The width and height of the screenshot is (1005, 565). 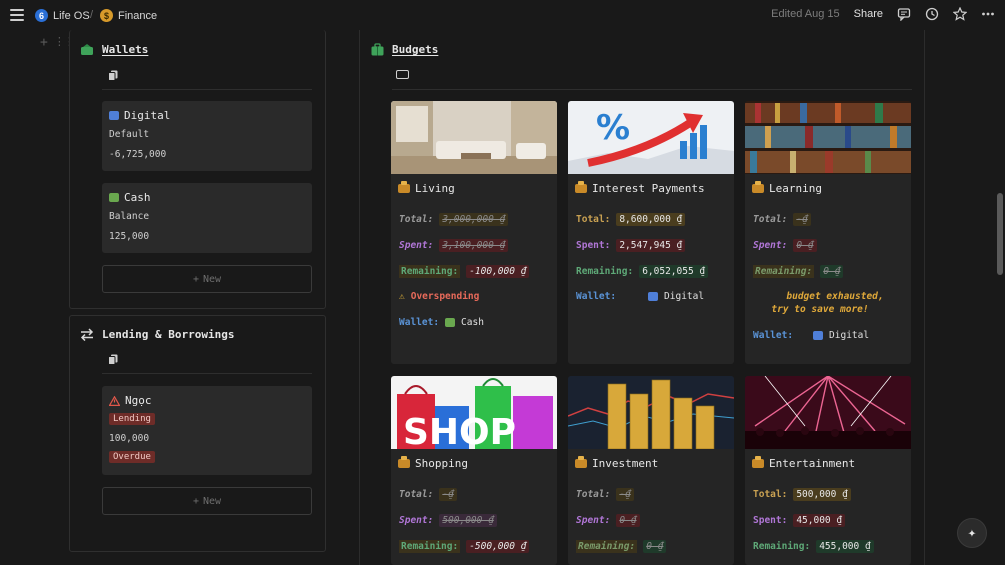 I want to click on warning-icon: ⚠, so click(x=402, y=296).